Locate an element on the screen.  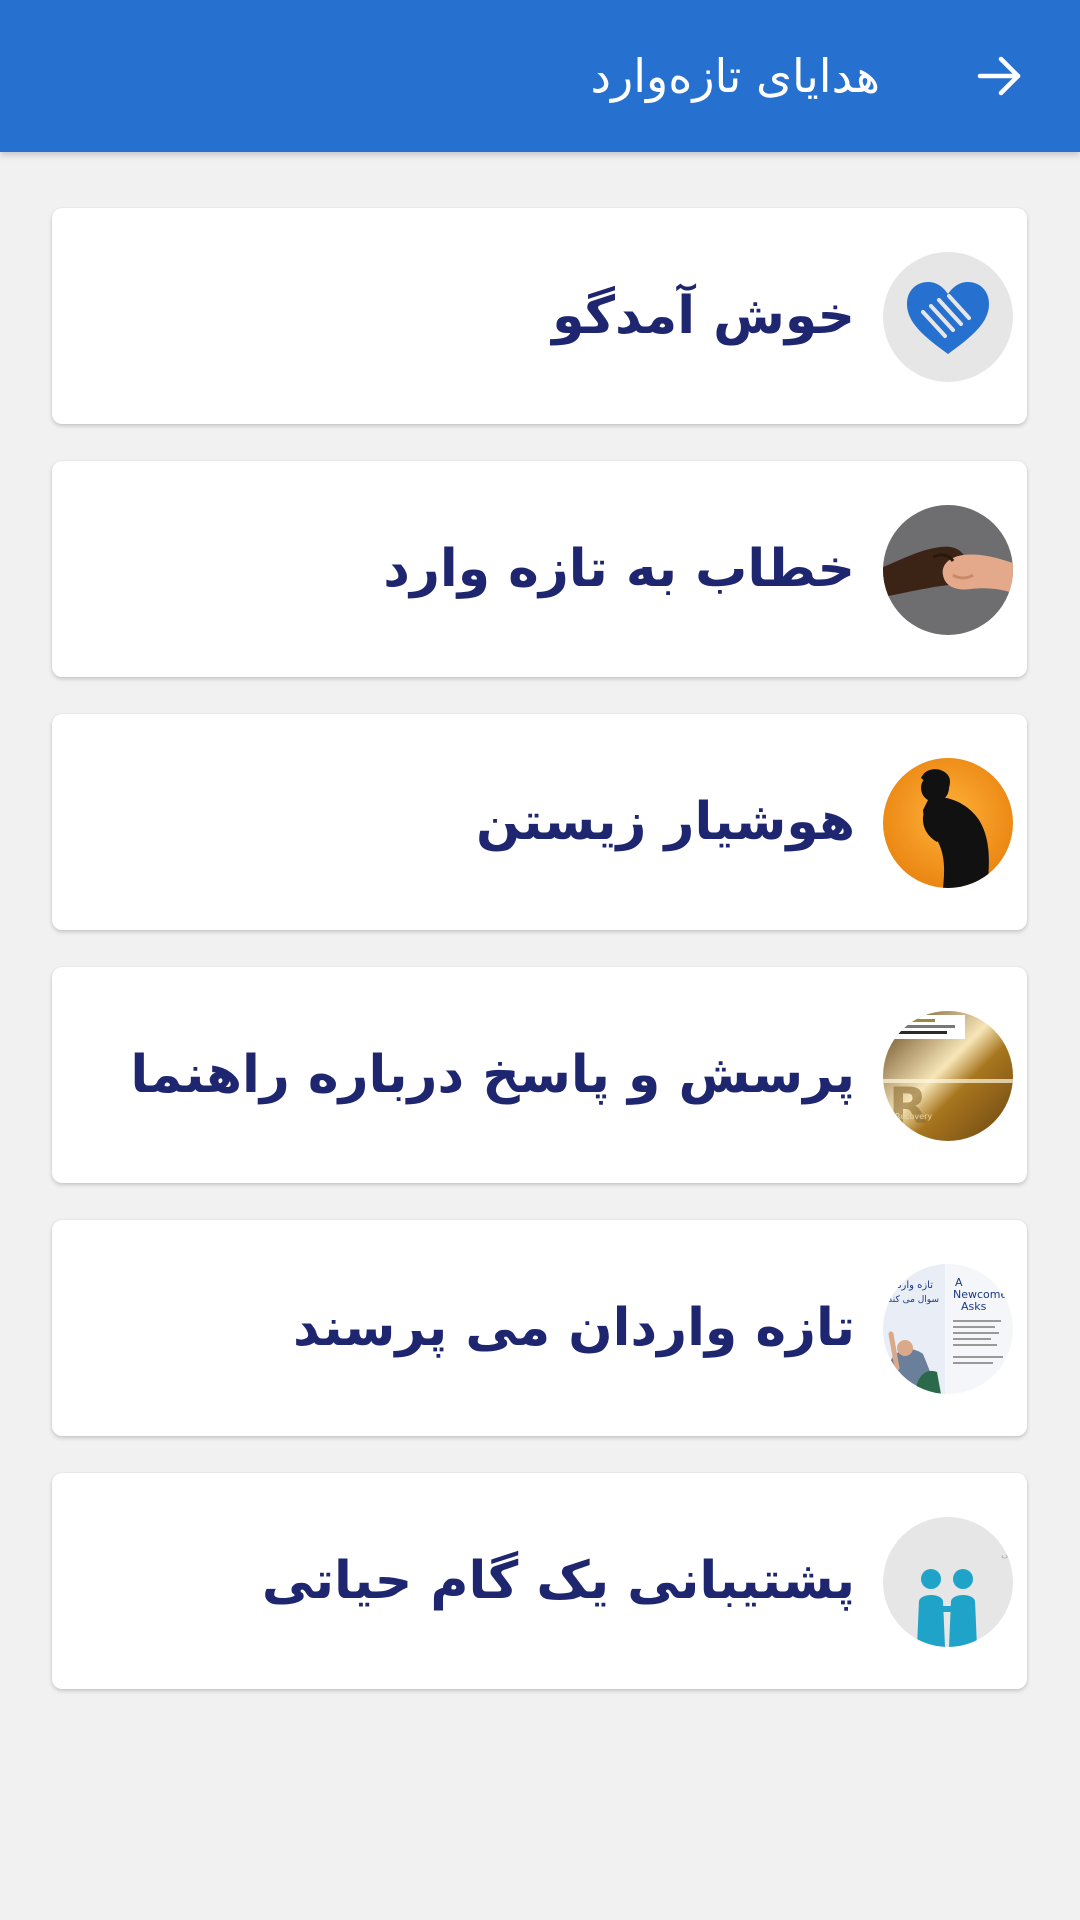
newcomer-asks-booklet-photo: تازه وارد سوال می کند A Newcomer Asks is located at coordinates (948, 1329).